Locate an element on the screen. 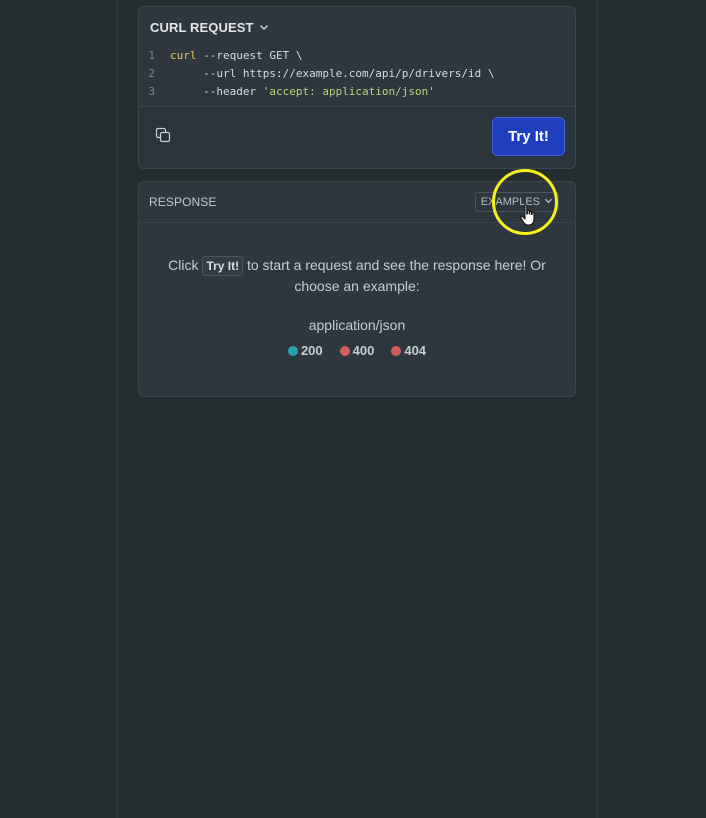 This screenshot has height=818, width=706. status-example-200: 200 is located at coordinates (305, 350).